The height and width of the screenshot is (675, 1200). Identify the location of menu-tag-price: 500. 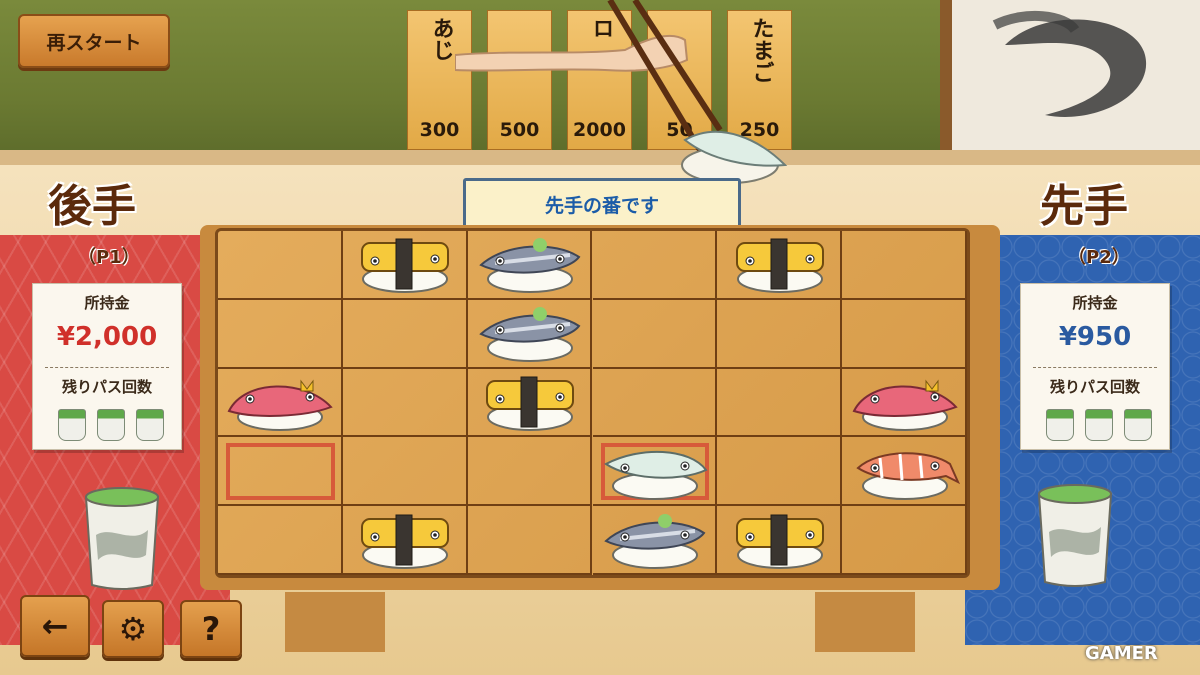
(519, 130).